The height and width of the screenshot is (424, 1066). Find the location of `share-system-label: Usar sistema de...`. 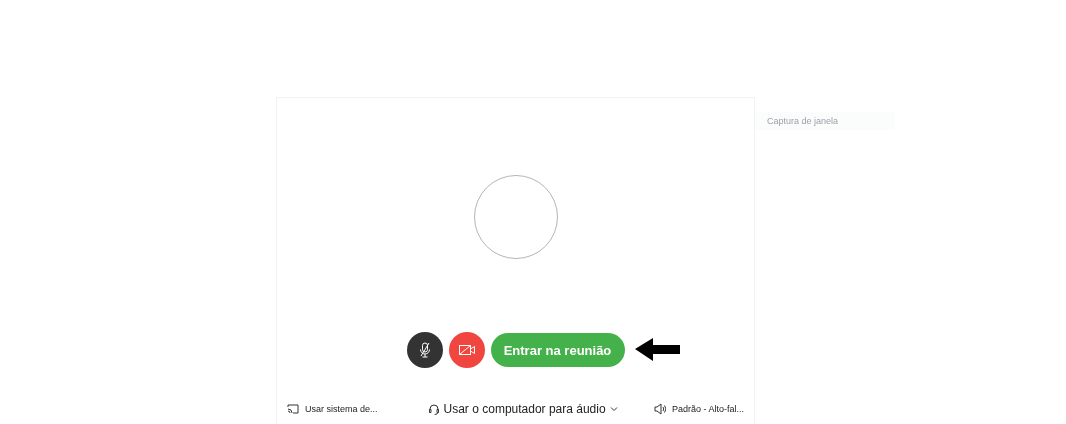

share-system-label: Usar sistema de... is located at coordinates (341, 409).